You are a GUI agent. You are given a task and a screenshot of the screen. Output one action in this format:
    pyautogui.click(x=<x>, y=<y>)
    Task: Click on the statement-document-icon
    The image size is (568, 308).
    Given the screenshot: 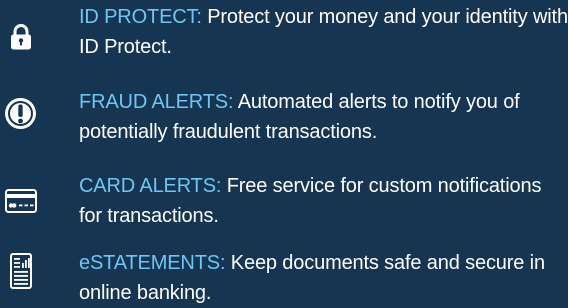 What is the action you would take?
    pyautogui.click(x=30, y=273)
    